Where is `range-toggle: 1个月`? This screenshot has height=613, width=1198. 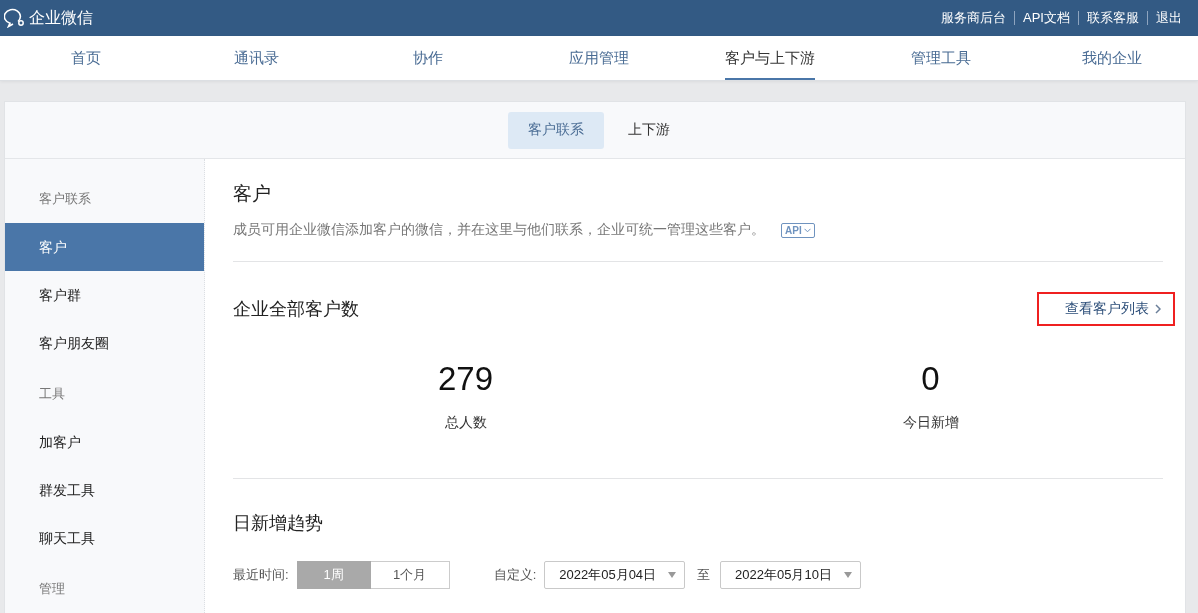
range-toggle: 1个月 is located at coordinates (410, 575).